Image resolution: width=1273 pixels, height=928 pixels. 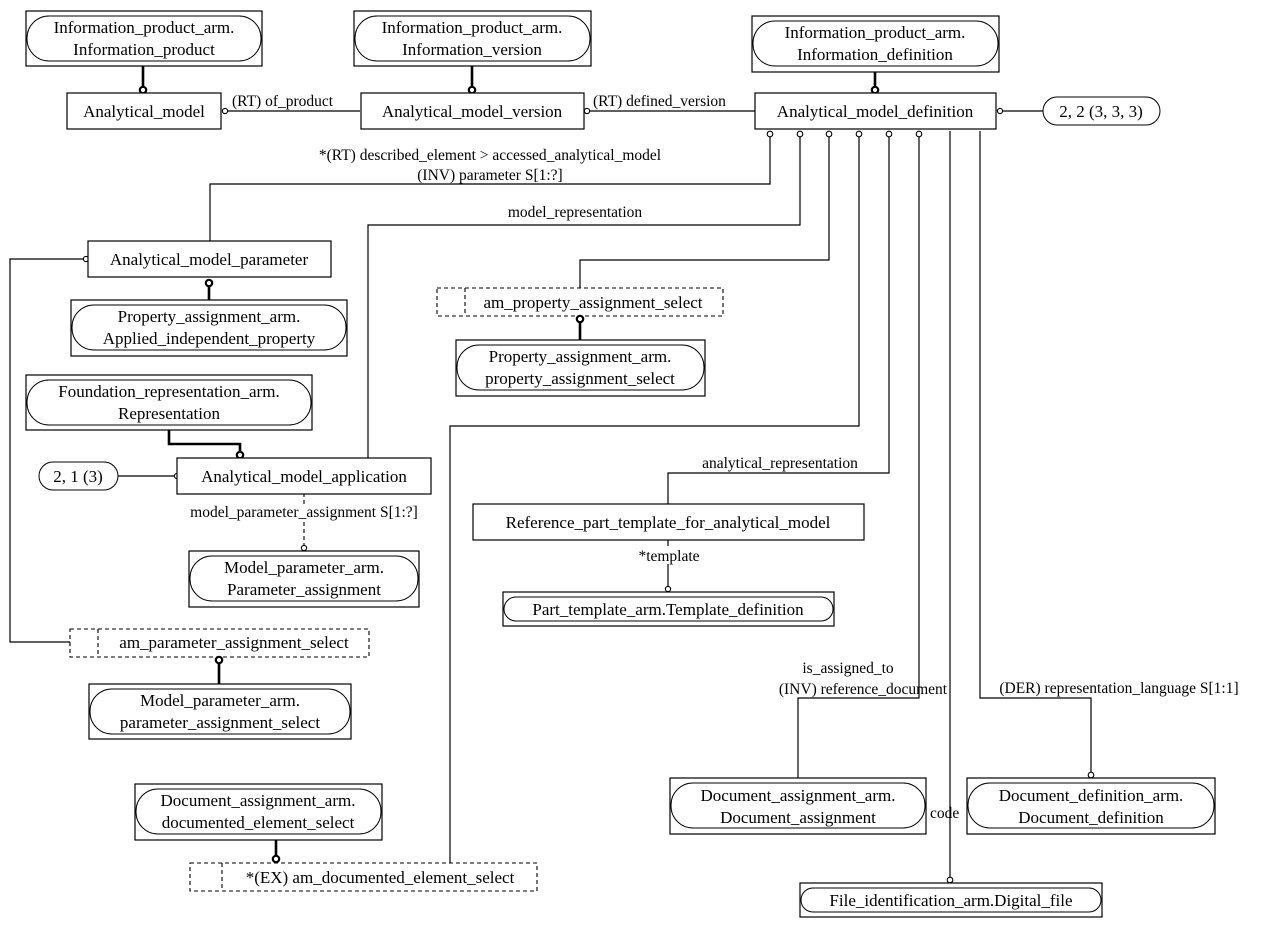 What do you see at coordinates (580, 378) in the screenshot?
I see `svg-text: property_assignment_select` at bounding box center [580, 378].